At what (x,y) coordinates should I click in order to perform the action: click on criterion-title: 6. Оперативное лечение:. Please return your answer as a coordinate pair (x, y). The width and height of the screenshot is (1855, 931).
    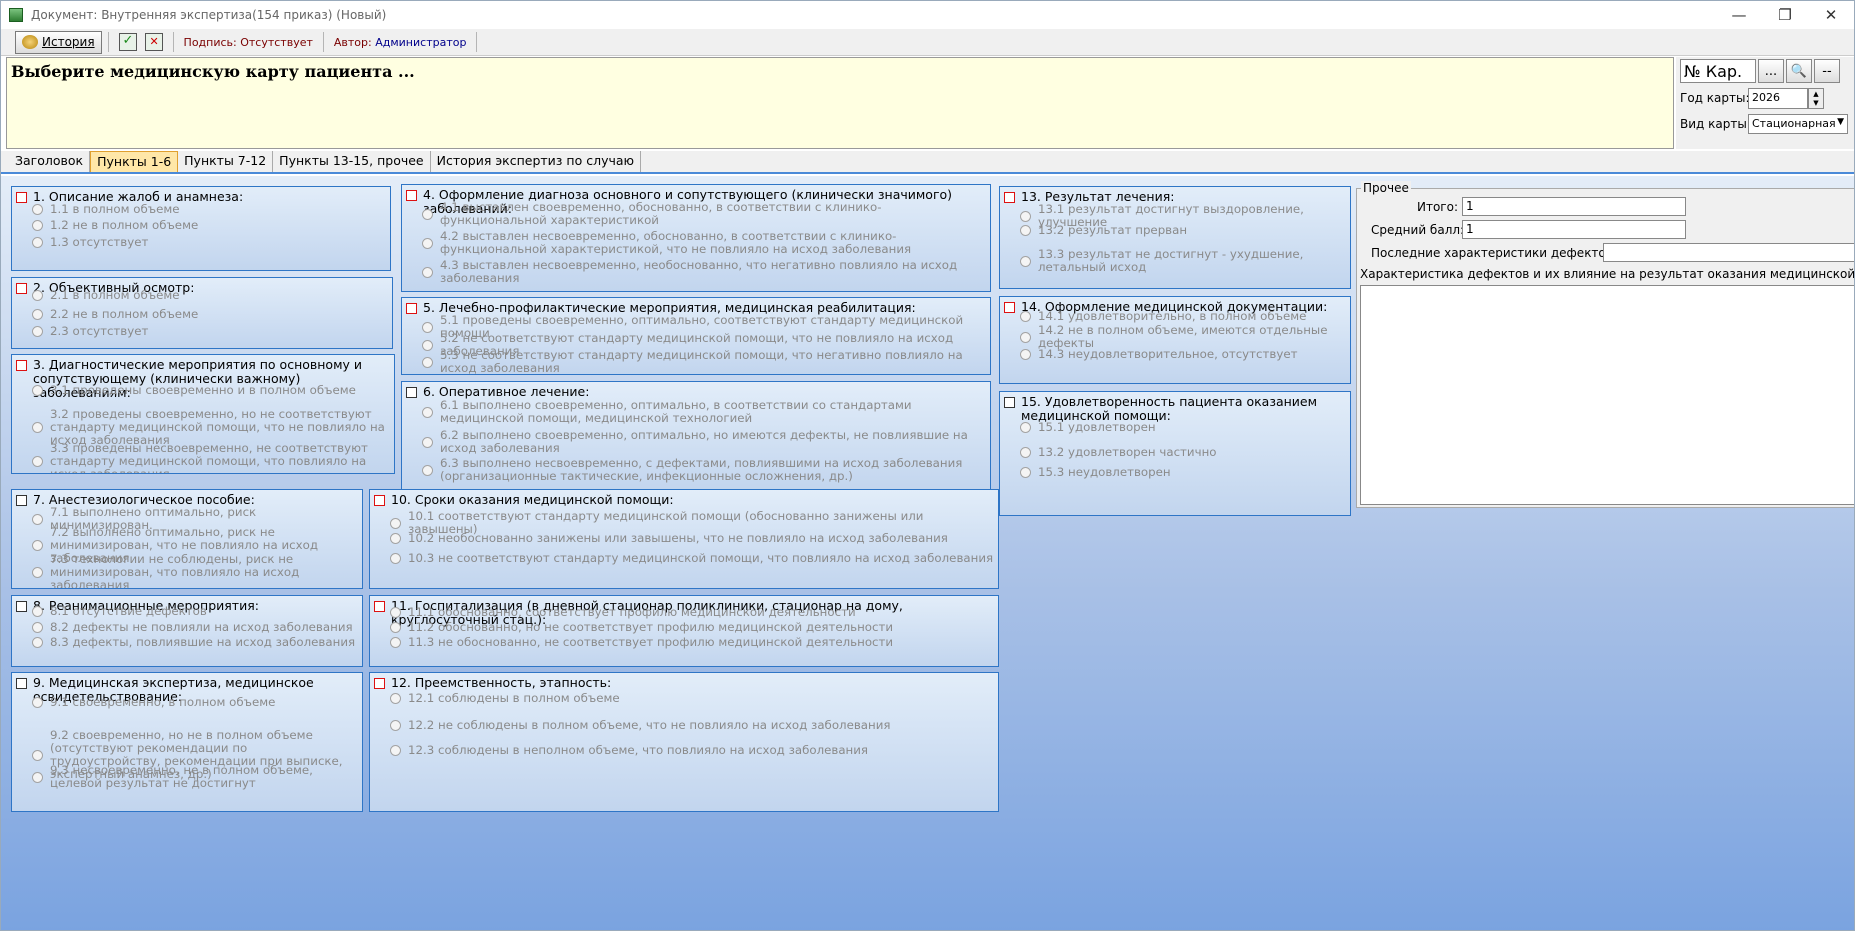
    Looking at the image, I should click on (696, 392).